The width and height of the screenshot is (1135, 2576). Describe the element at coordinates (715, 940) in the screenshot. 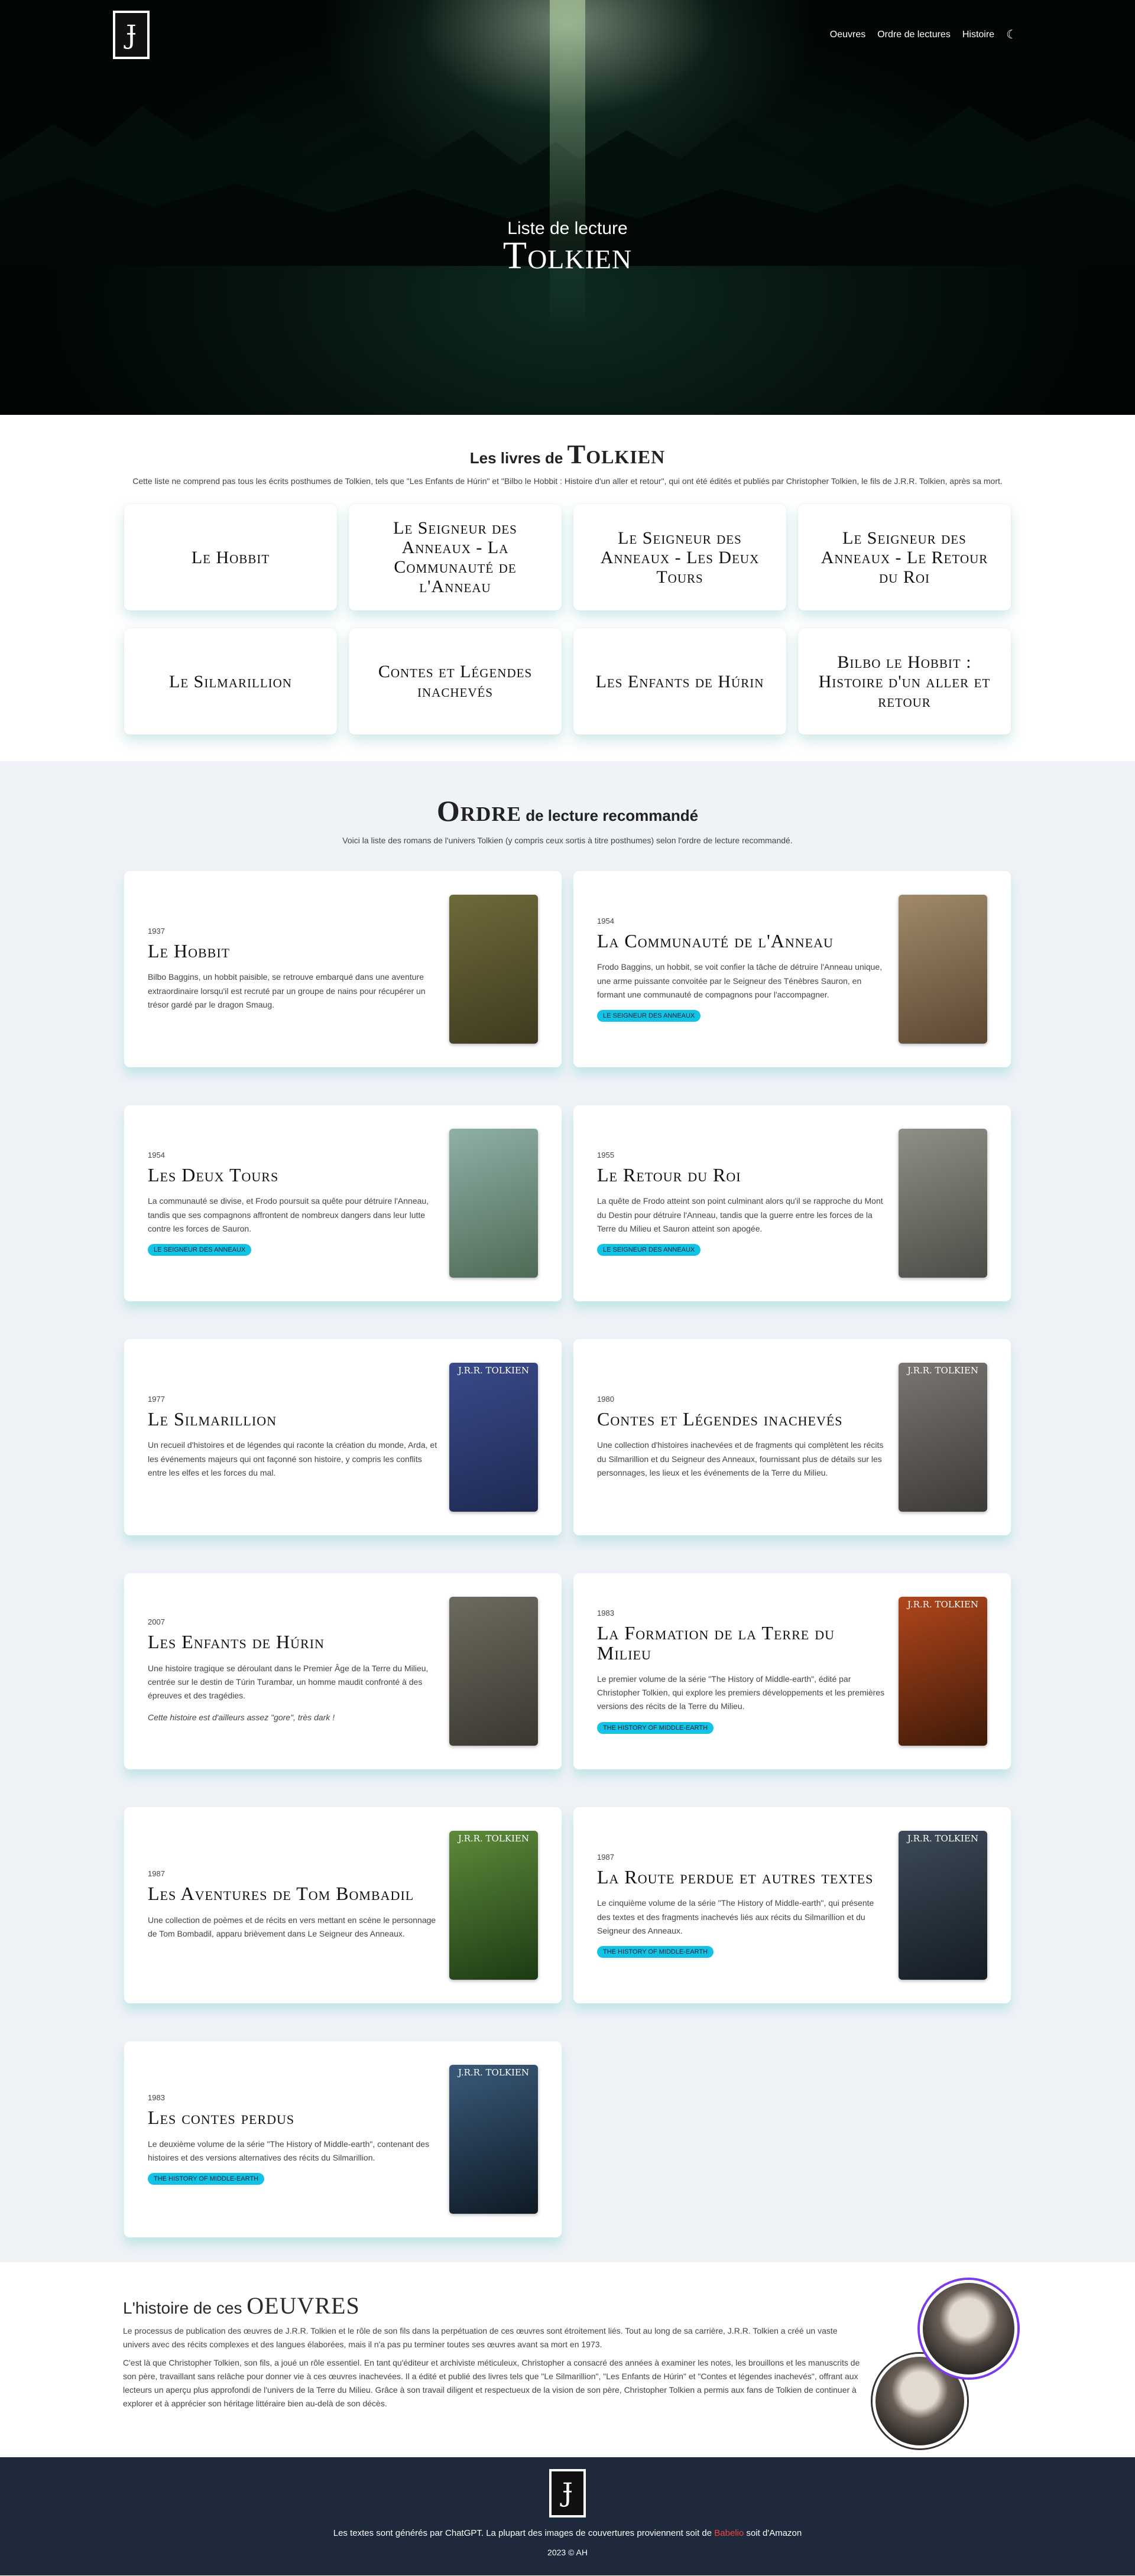

I see `card-title: La Communauté de l'Anneau` at that location.